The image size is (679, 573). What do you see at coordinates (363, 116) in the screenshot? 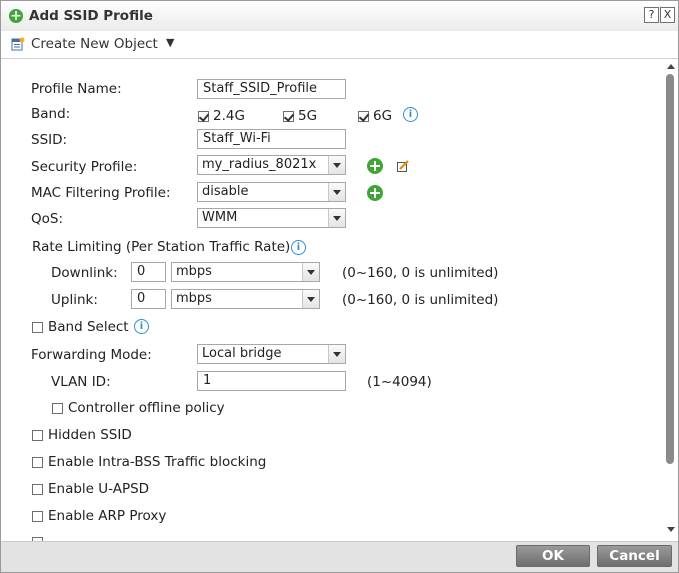
I see `band-6g-checkbox` at bounding box center [363, 116].